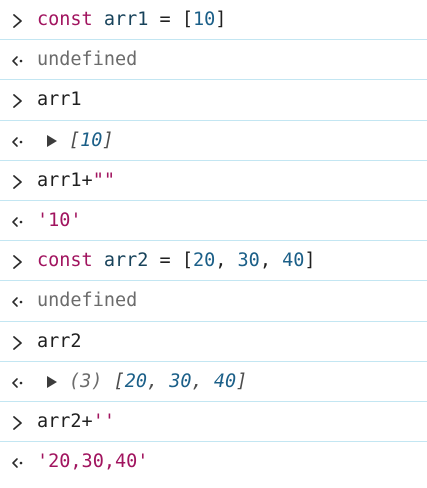 Image resolution: width=427 pixels, height=488 pixels. I want to click on array-preview: [10], so click(91, 140).